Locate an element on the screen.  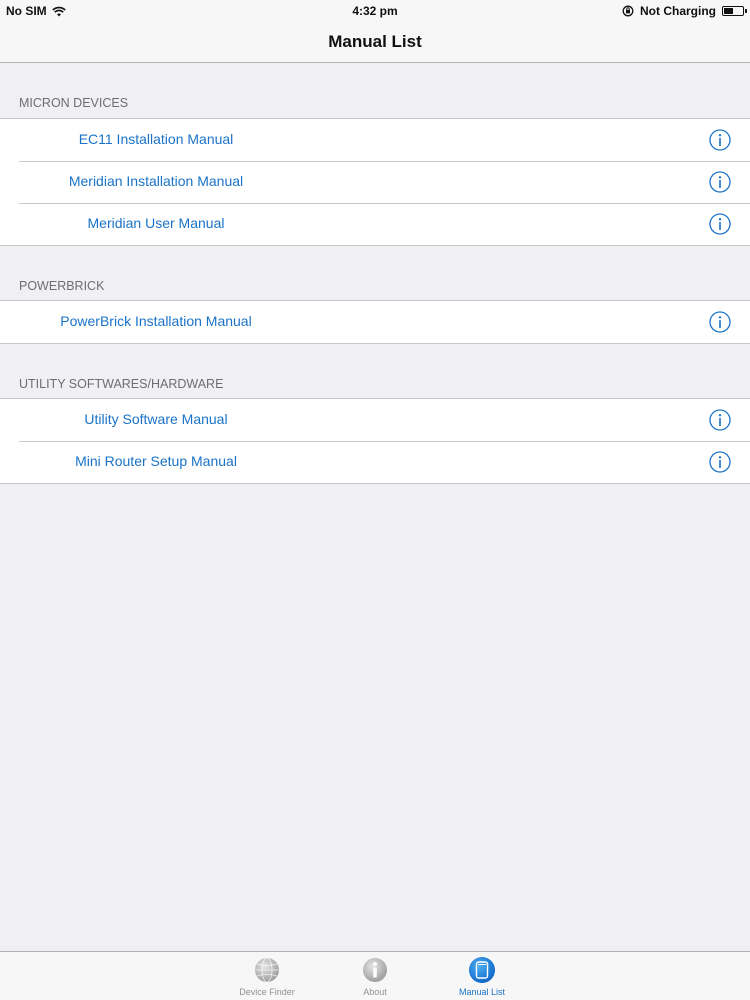
manual-link: Utility Software Manual is located at coordinates (156, 419).